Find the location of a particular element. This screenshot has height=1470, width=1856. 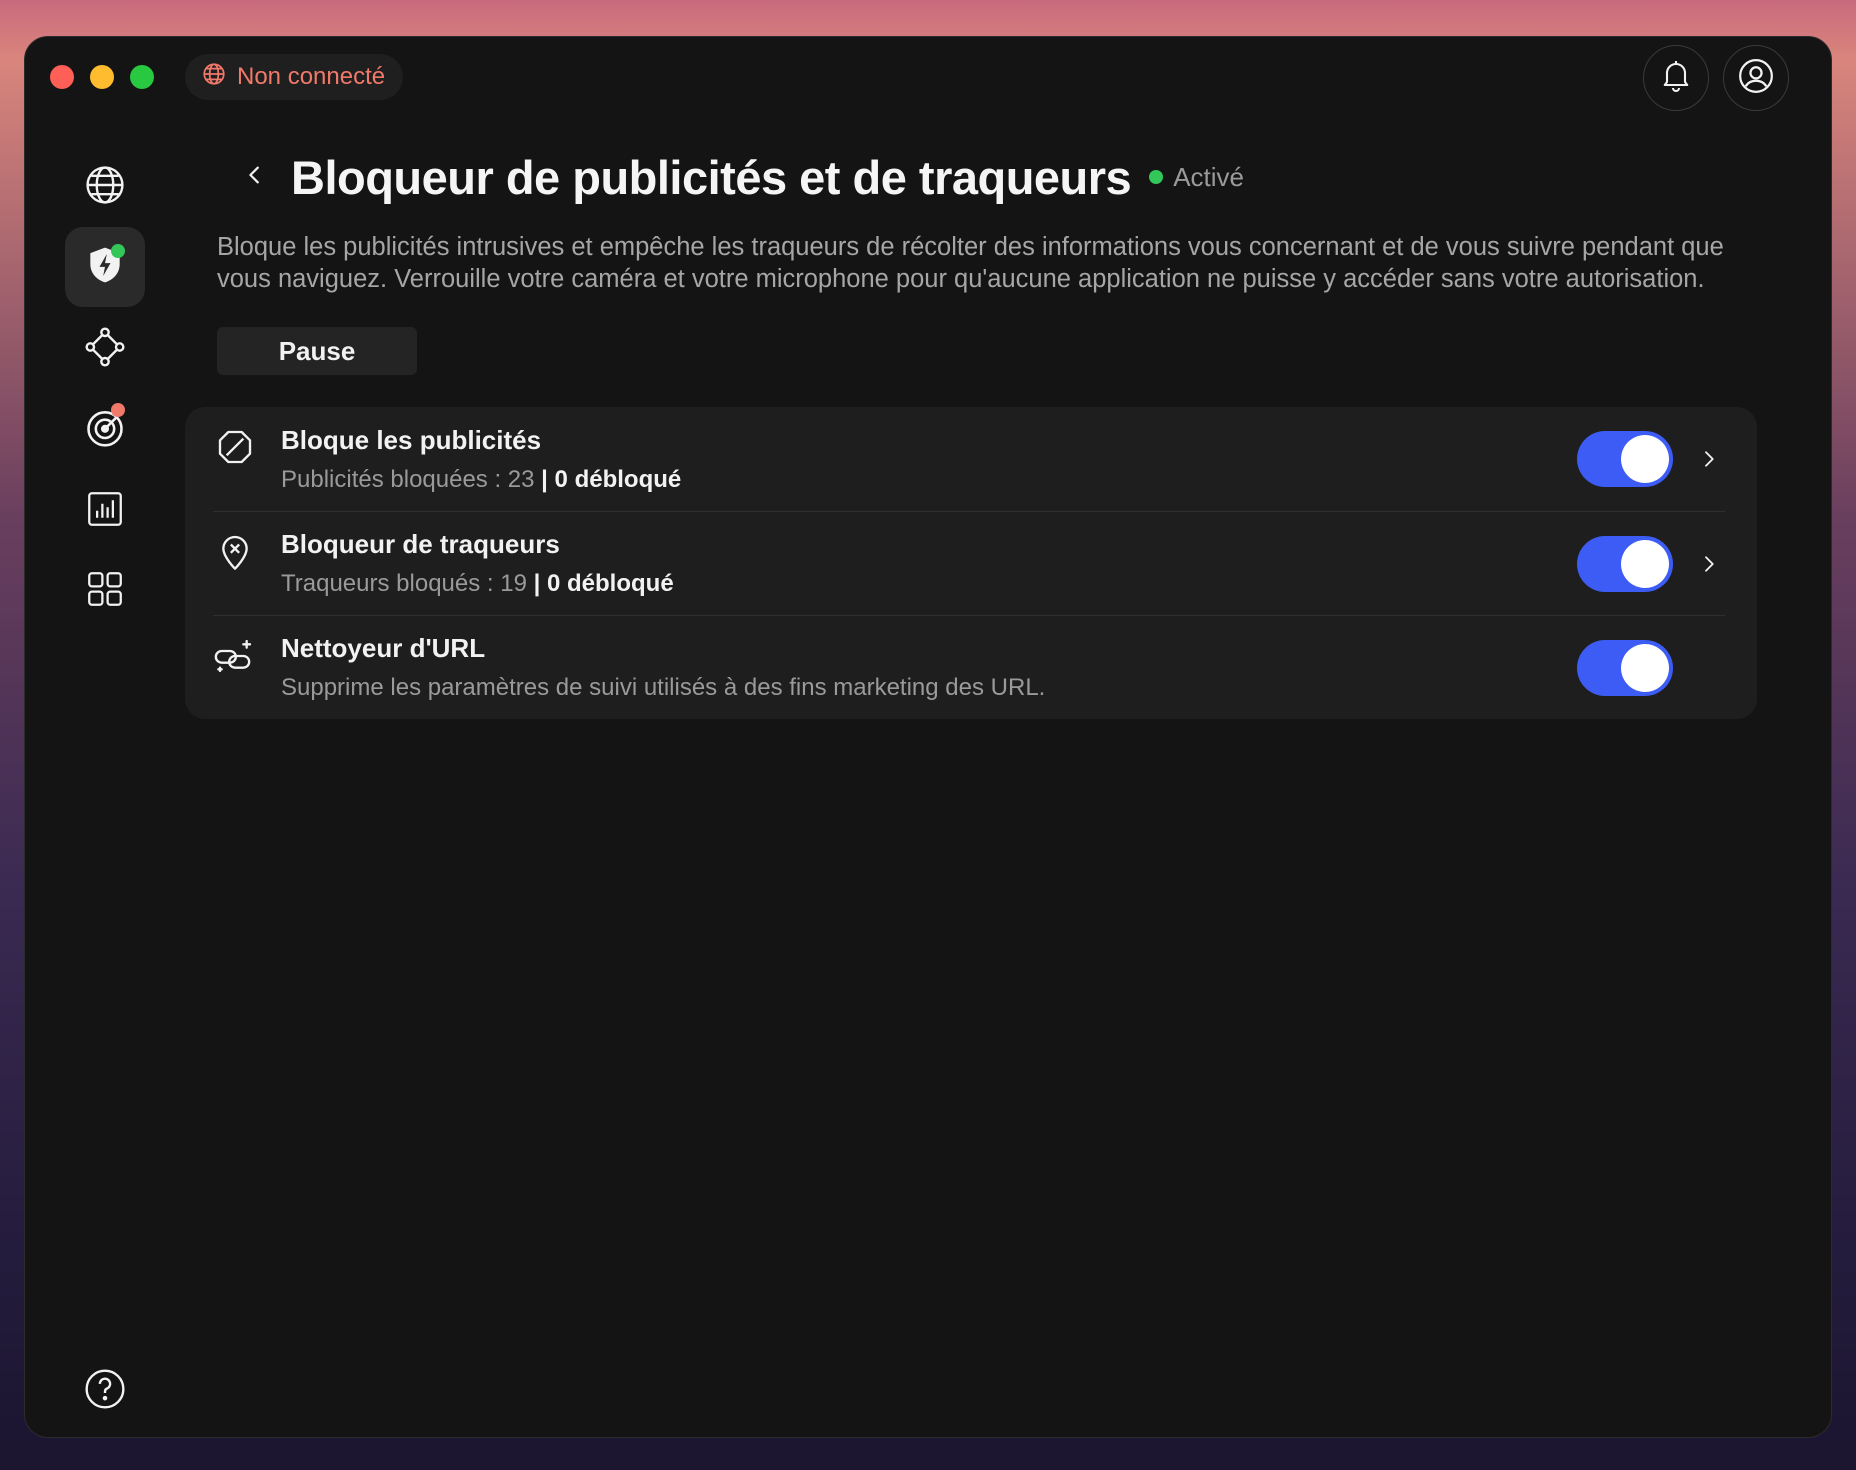

active-badge is located at coordinates (118, 251).